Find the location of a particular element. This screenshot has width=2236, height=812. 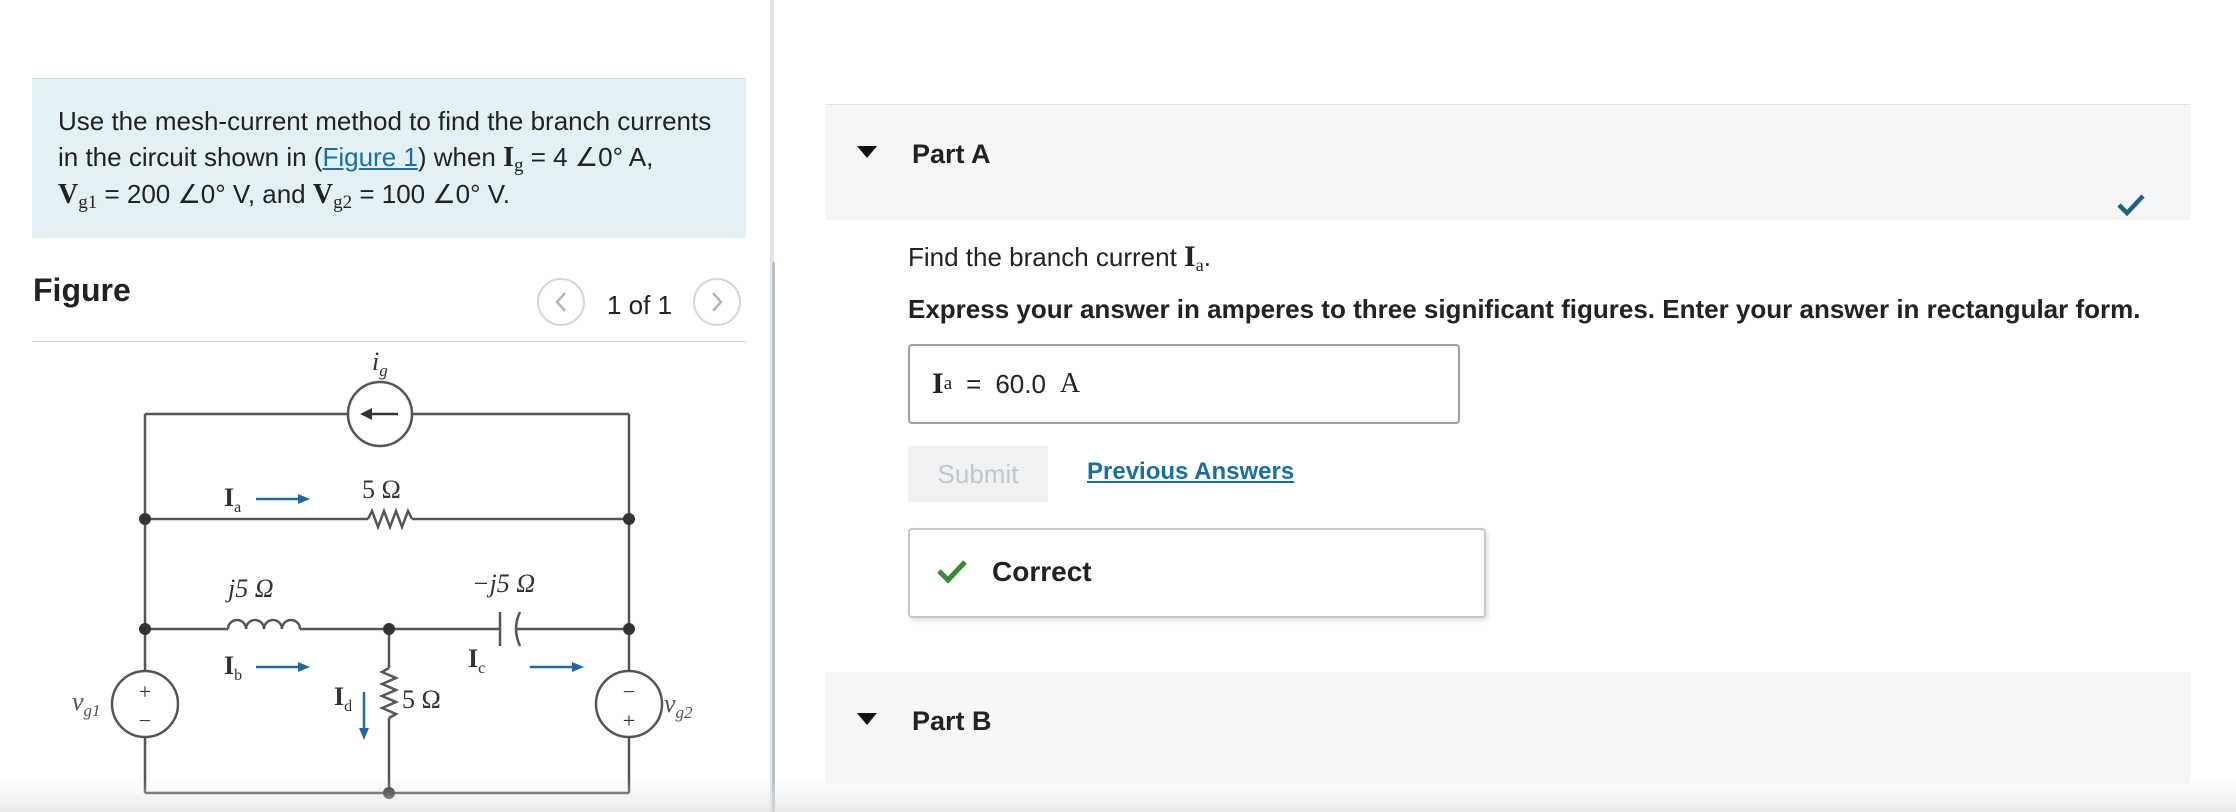

next-figure-button is located at coordinates (717, 302).